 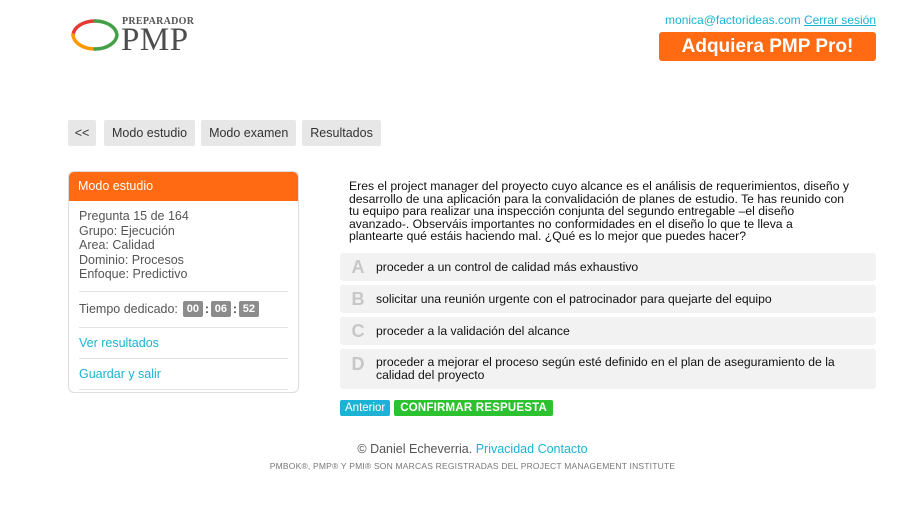 I want to click on user-info: monica@factorideas.com Cerrar sesión, so click(x=770, y=20).